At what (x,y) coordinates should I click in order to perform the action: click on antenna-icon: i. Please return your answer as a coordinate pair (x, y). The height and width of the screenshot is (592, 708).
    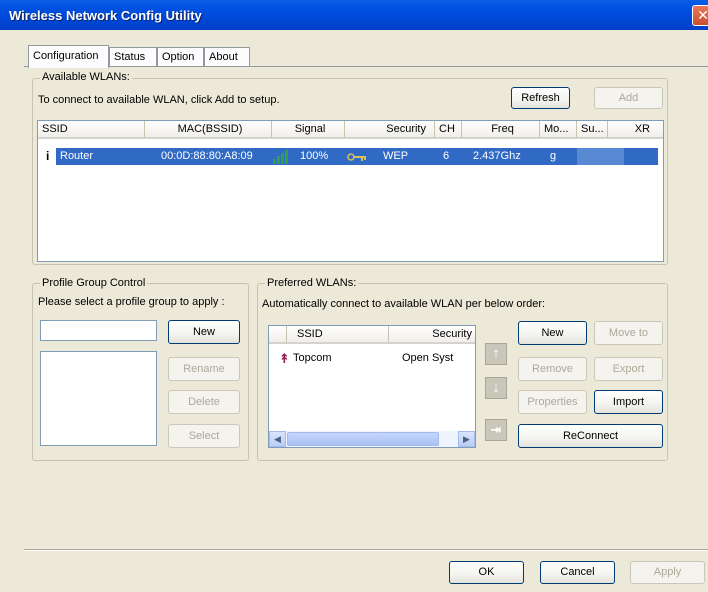
    Looking at the image, I should click on (48, 156).